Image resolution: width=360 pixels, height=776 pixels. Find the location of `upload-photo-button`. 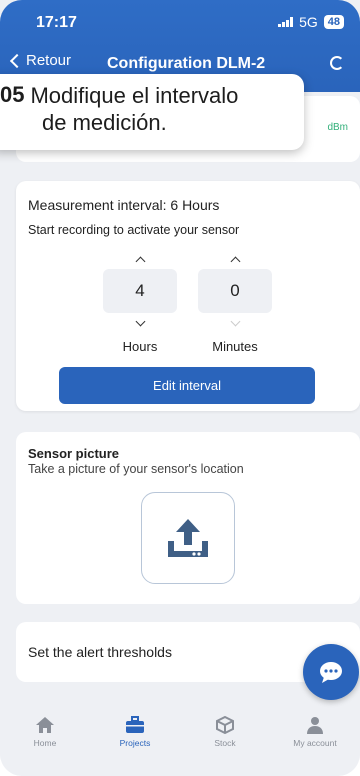

upload-photo-button is located at coordinates (188, 538).